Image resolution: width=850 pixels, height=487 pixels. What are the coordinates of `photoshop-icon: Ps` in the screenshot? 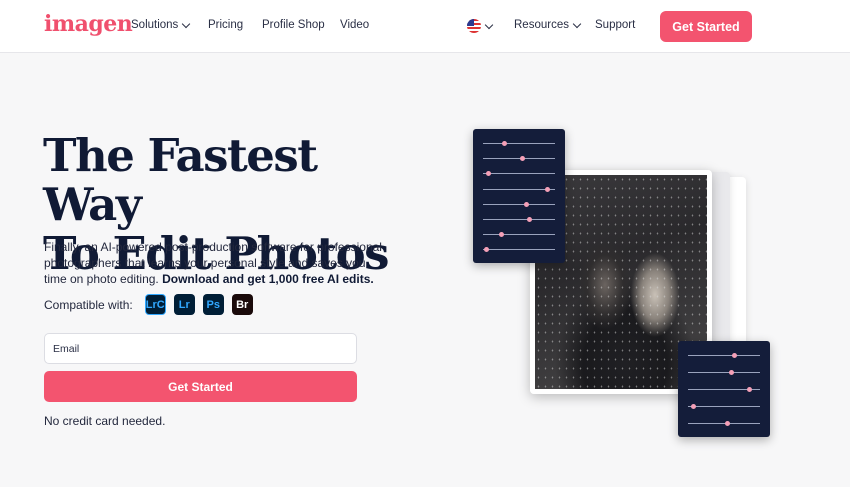 It's located at (213, 304).